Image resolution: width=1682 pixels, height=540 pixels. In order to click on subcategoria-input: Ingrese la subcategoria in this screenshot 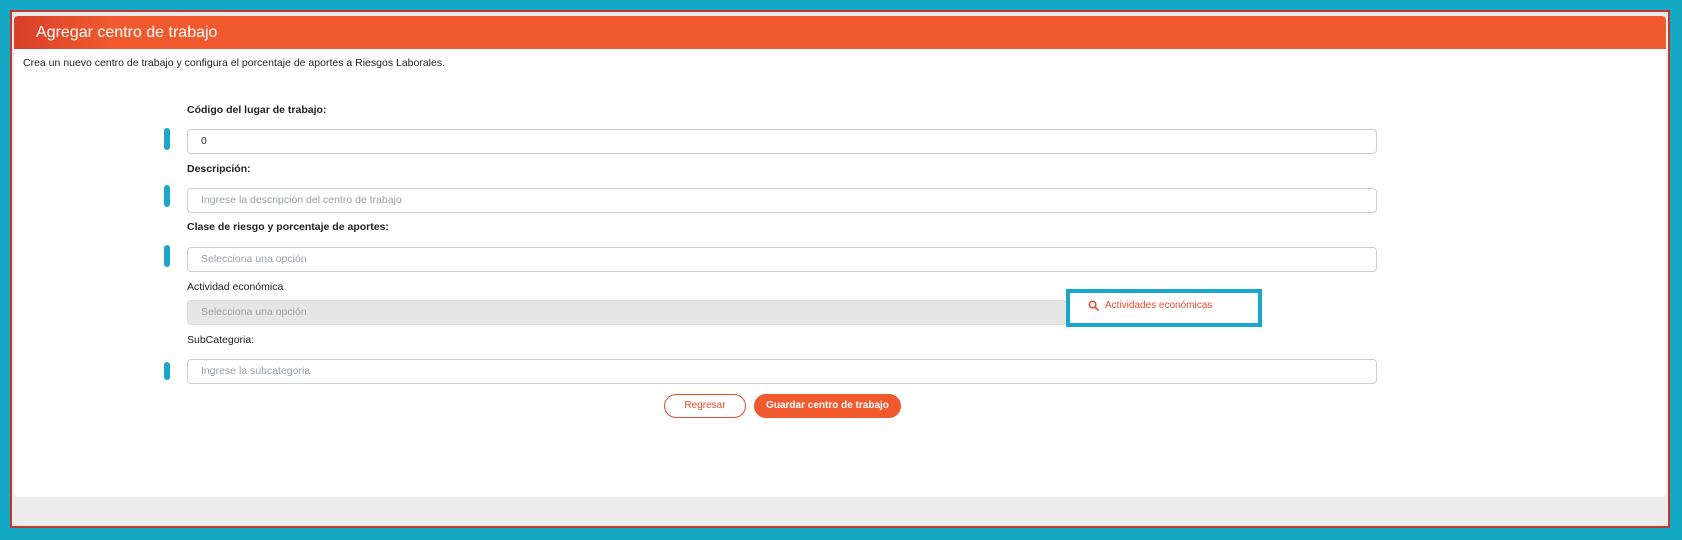, I will do `click(782, 371)`.